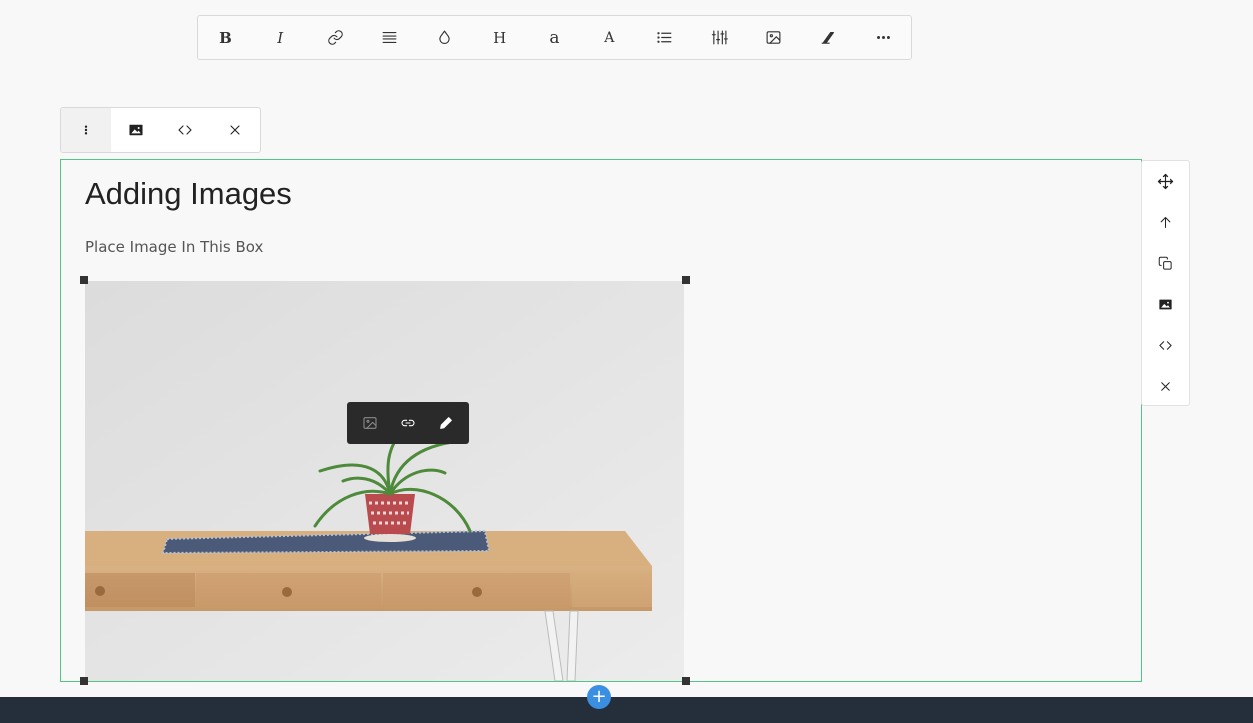 This screenshot has height=723, width=1253. I want to click on link-button, so click(335, 37).